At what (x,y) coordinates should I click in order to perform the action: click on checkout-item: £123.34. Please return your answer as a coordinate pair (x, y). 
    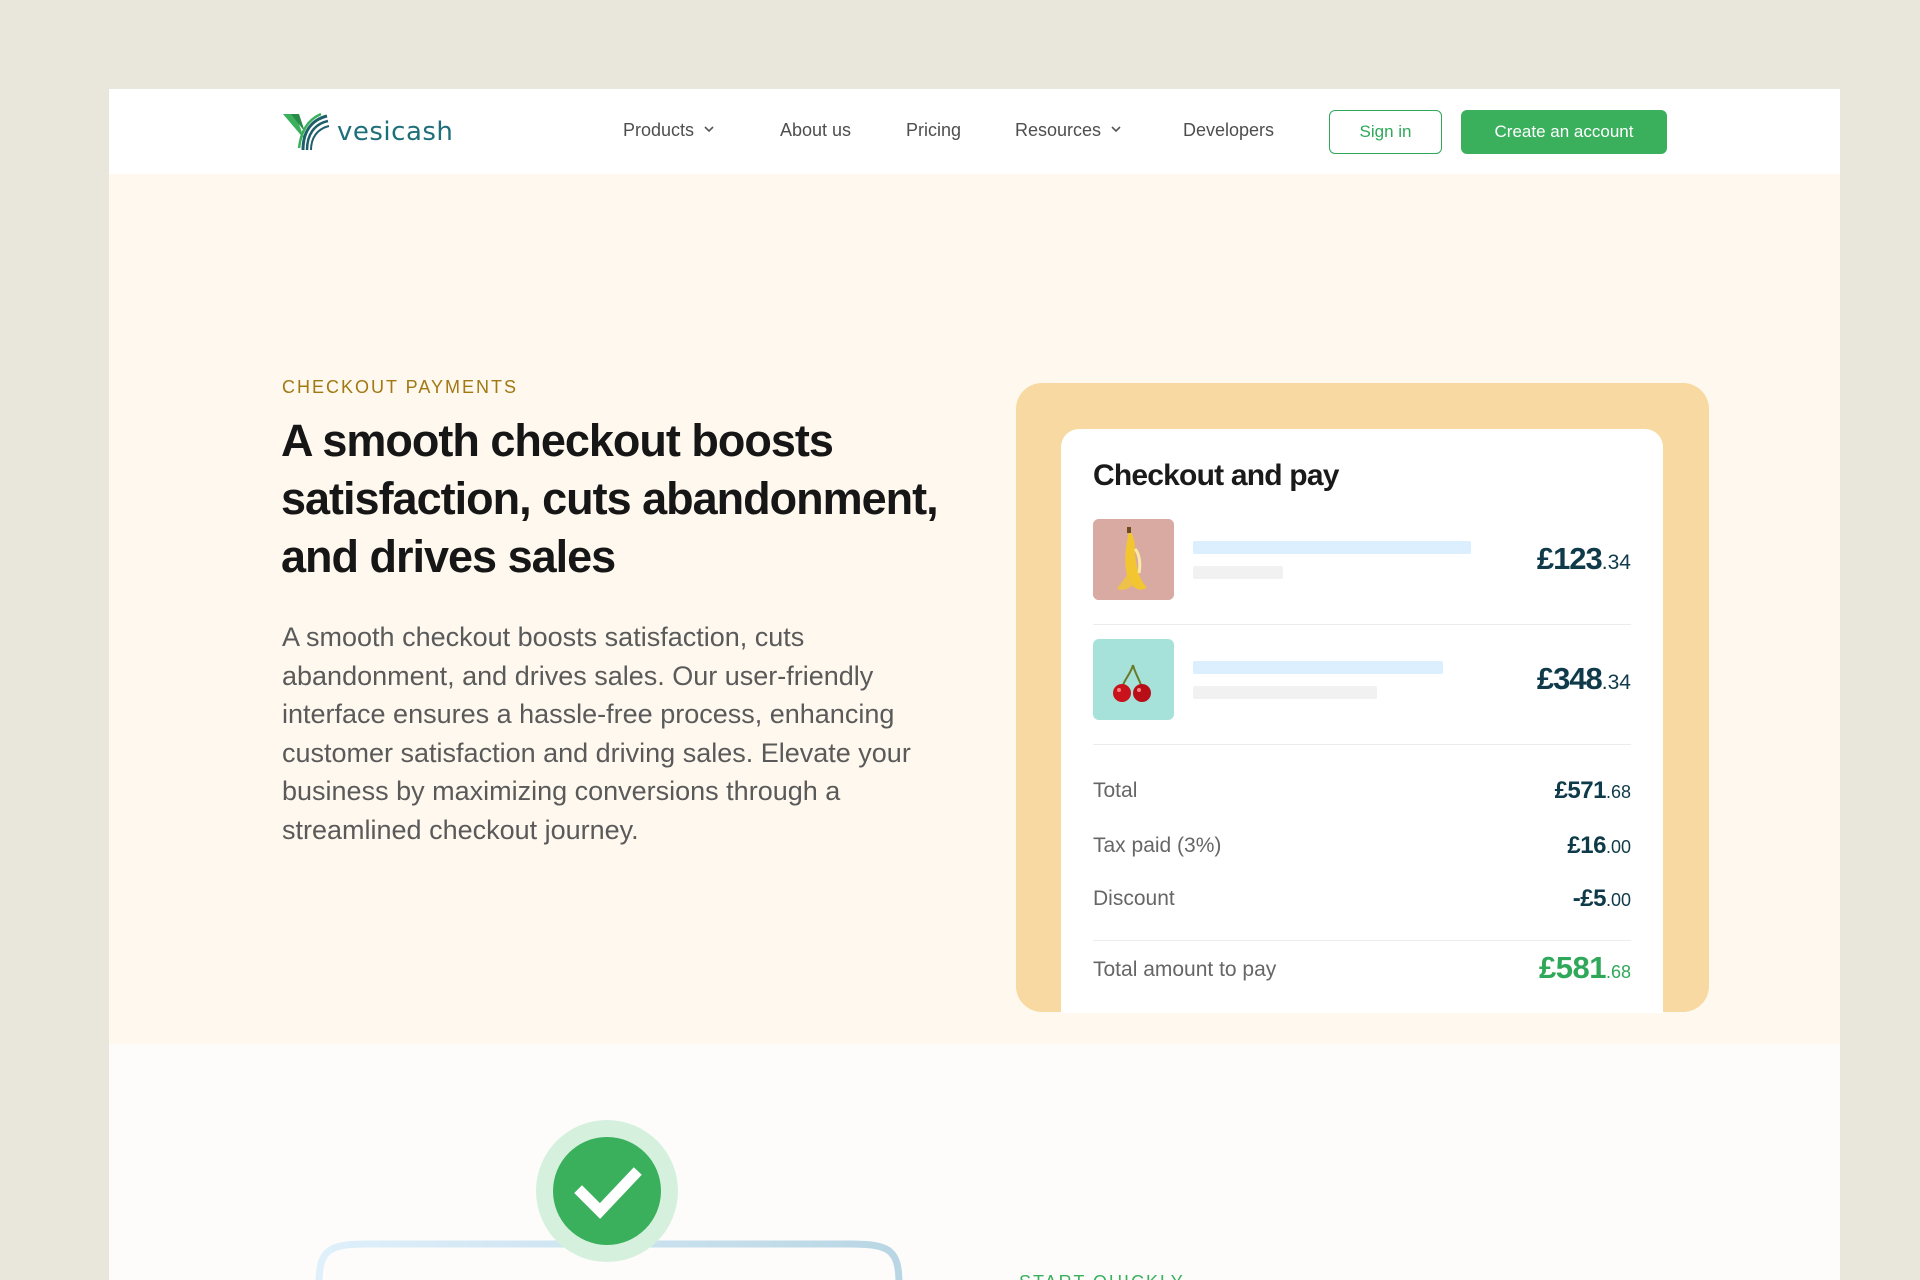
    Looking at the image, I should click on (1362, 559).